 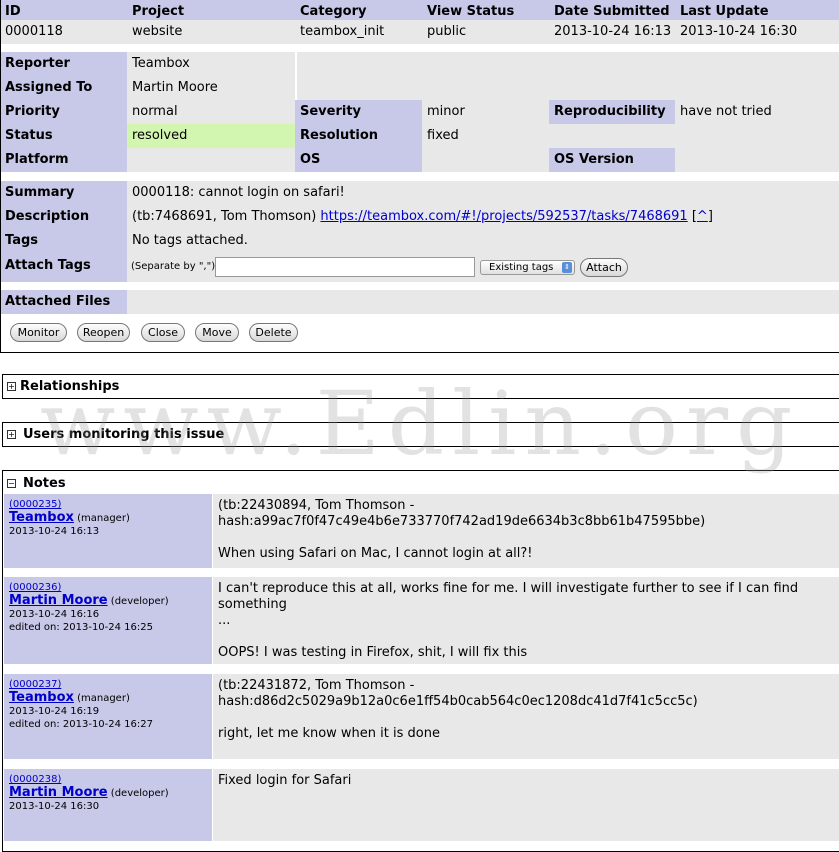 I want to click on os-version-value, so click(x=757, y=160).